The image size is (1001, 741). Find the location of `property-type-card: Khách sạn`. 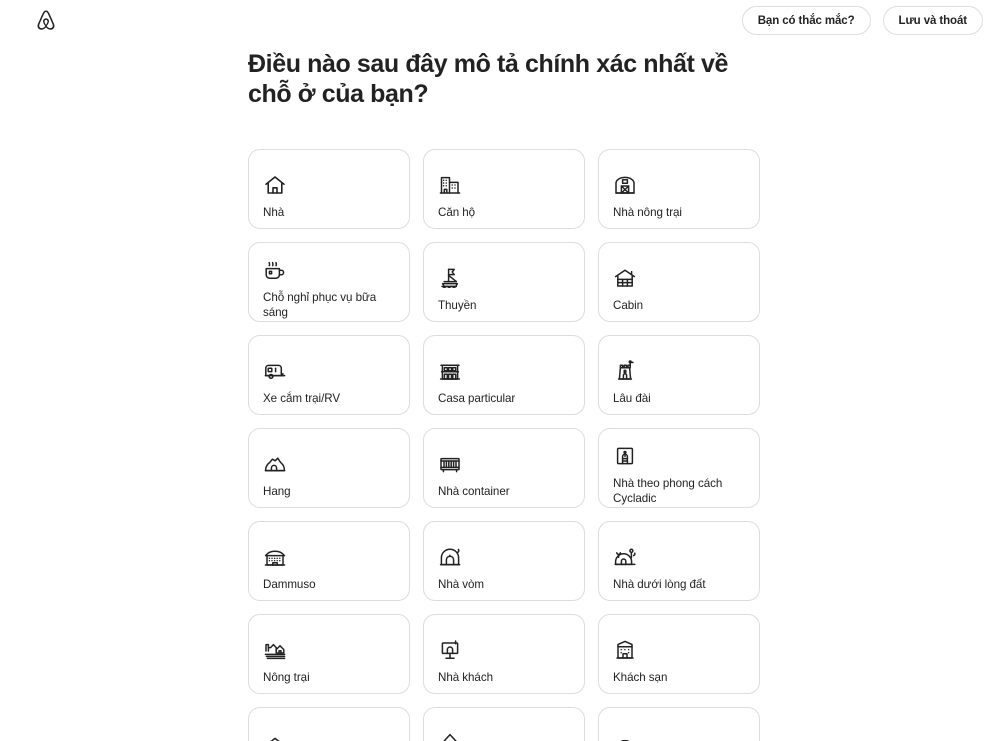

property-type-card: Khách sạn is located at coordinates (679, 654).